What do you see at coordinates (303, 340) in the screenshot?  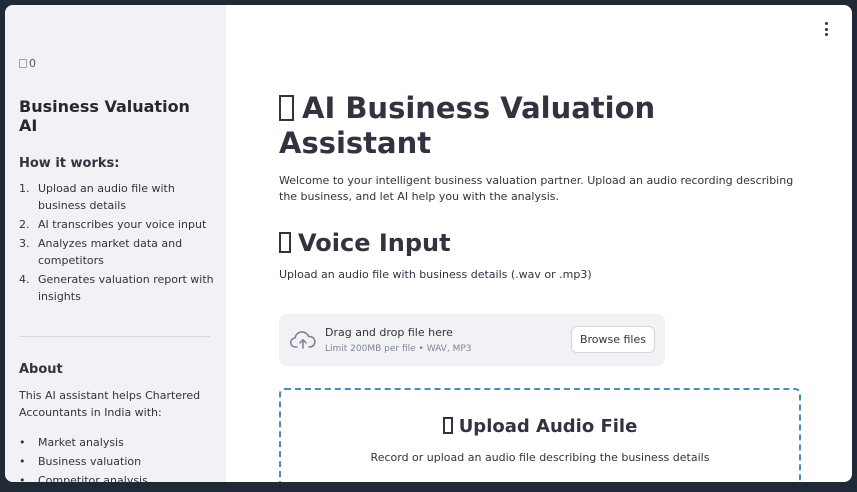 I see `cloud-upload-icon` at bounding box center [303, 340].